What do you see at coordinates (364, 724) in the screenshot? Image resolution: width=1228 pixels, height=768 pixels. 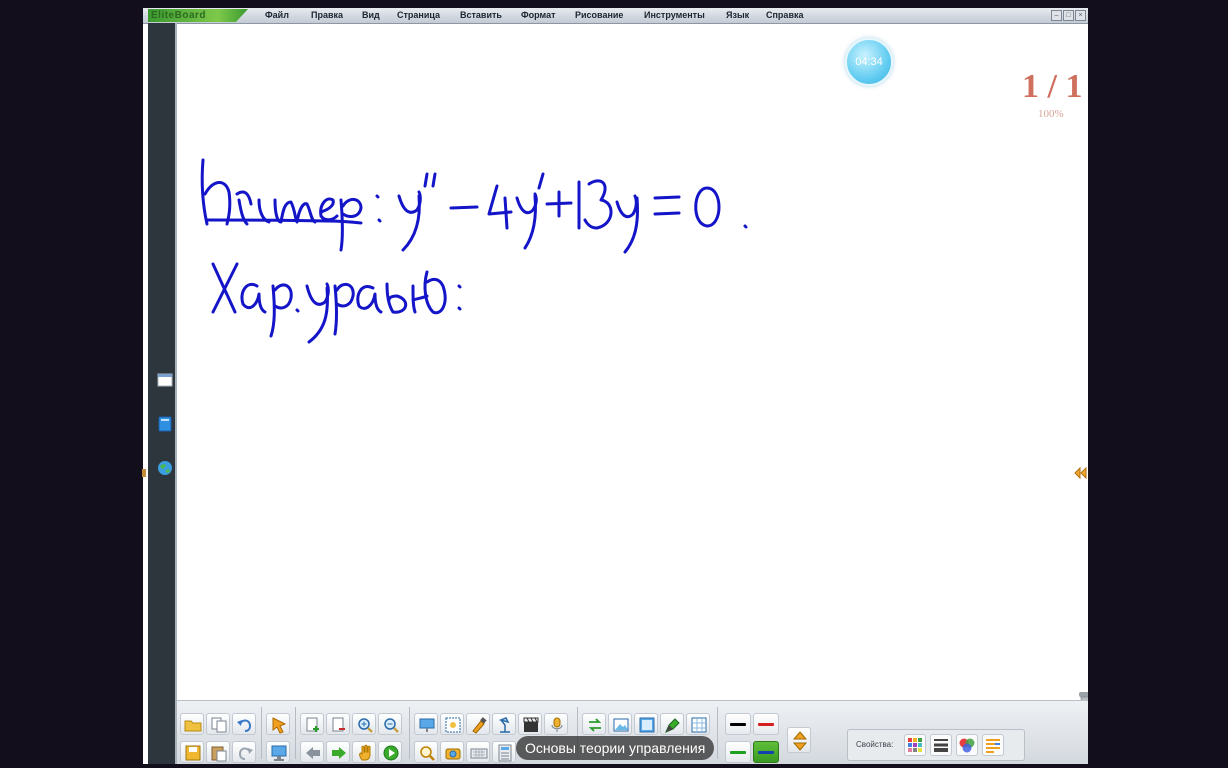 I see `zoom-in-icon` at bounding box center [364, 724].